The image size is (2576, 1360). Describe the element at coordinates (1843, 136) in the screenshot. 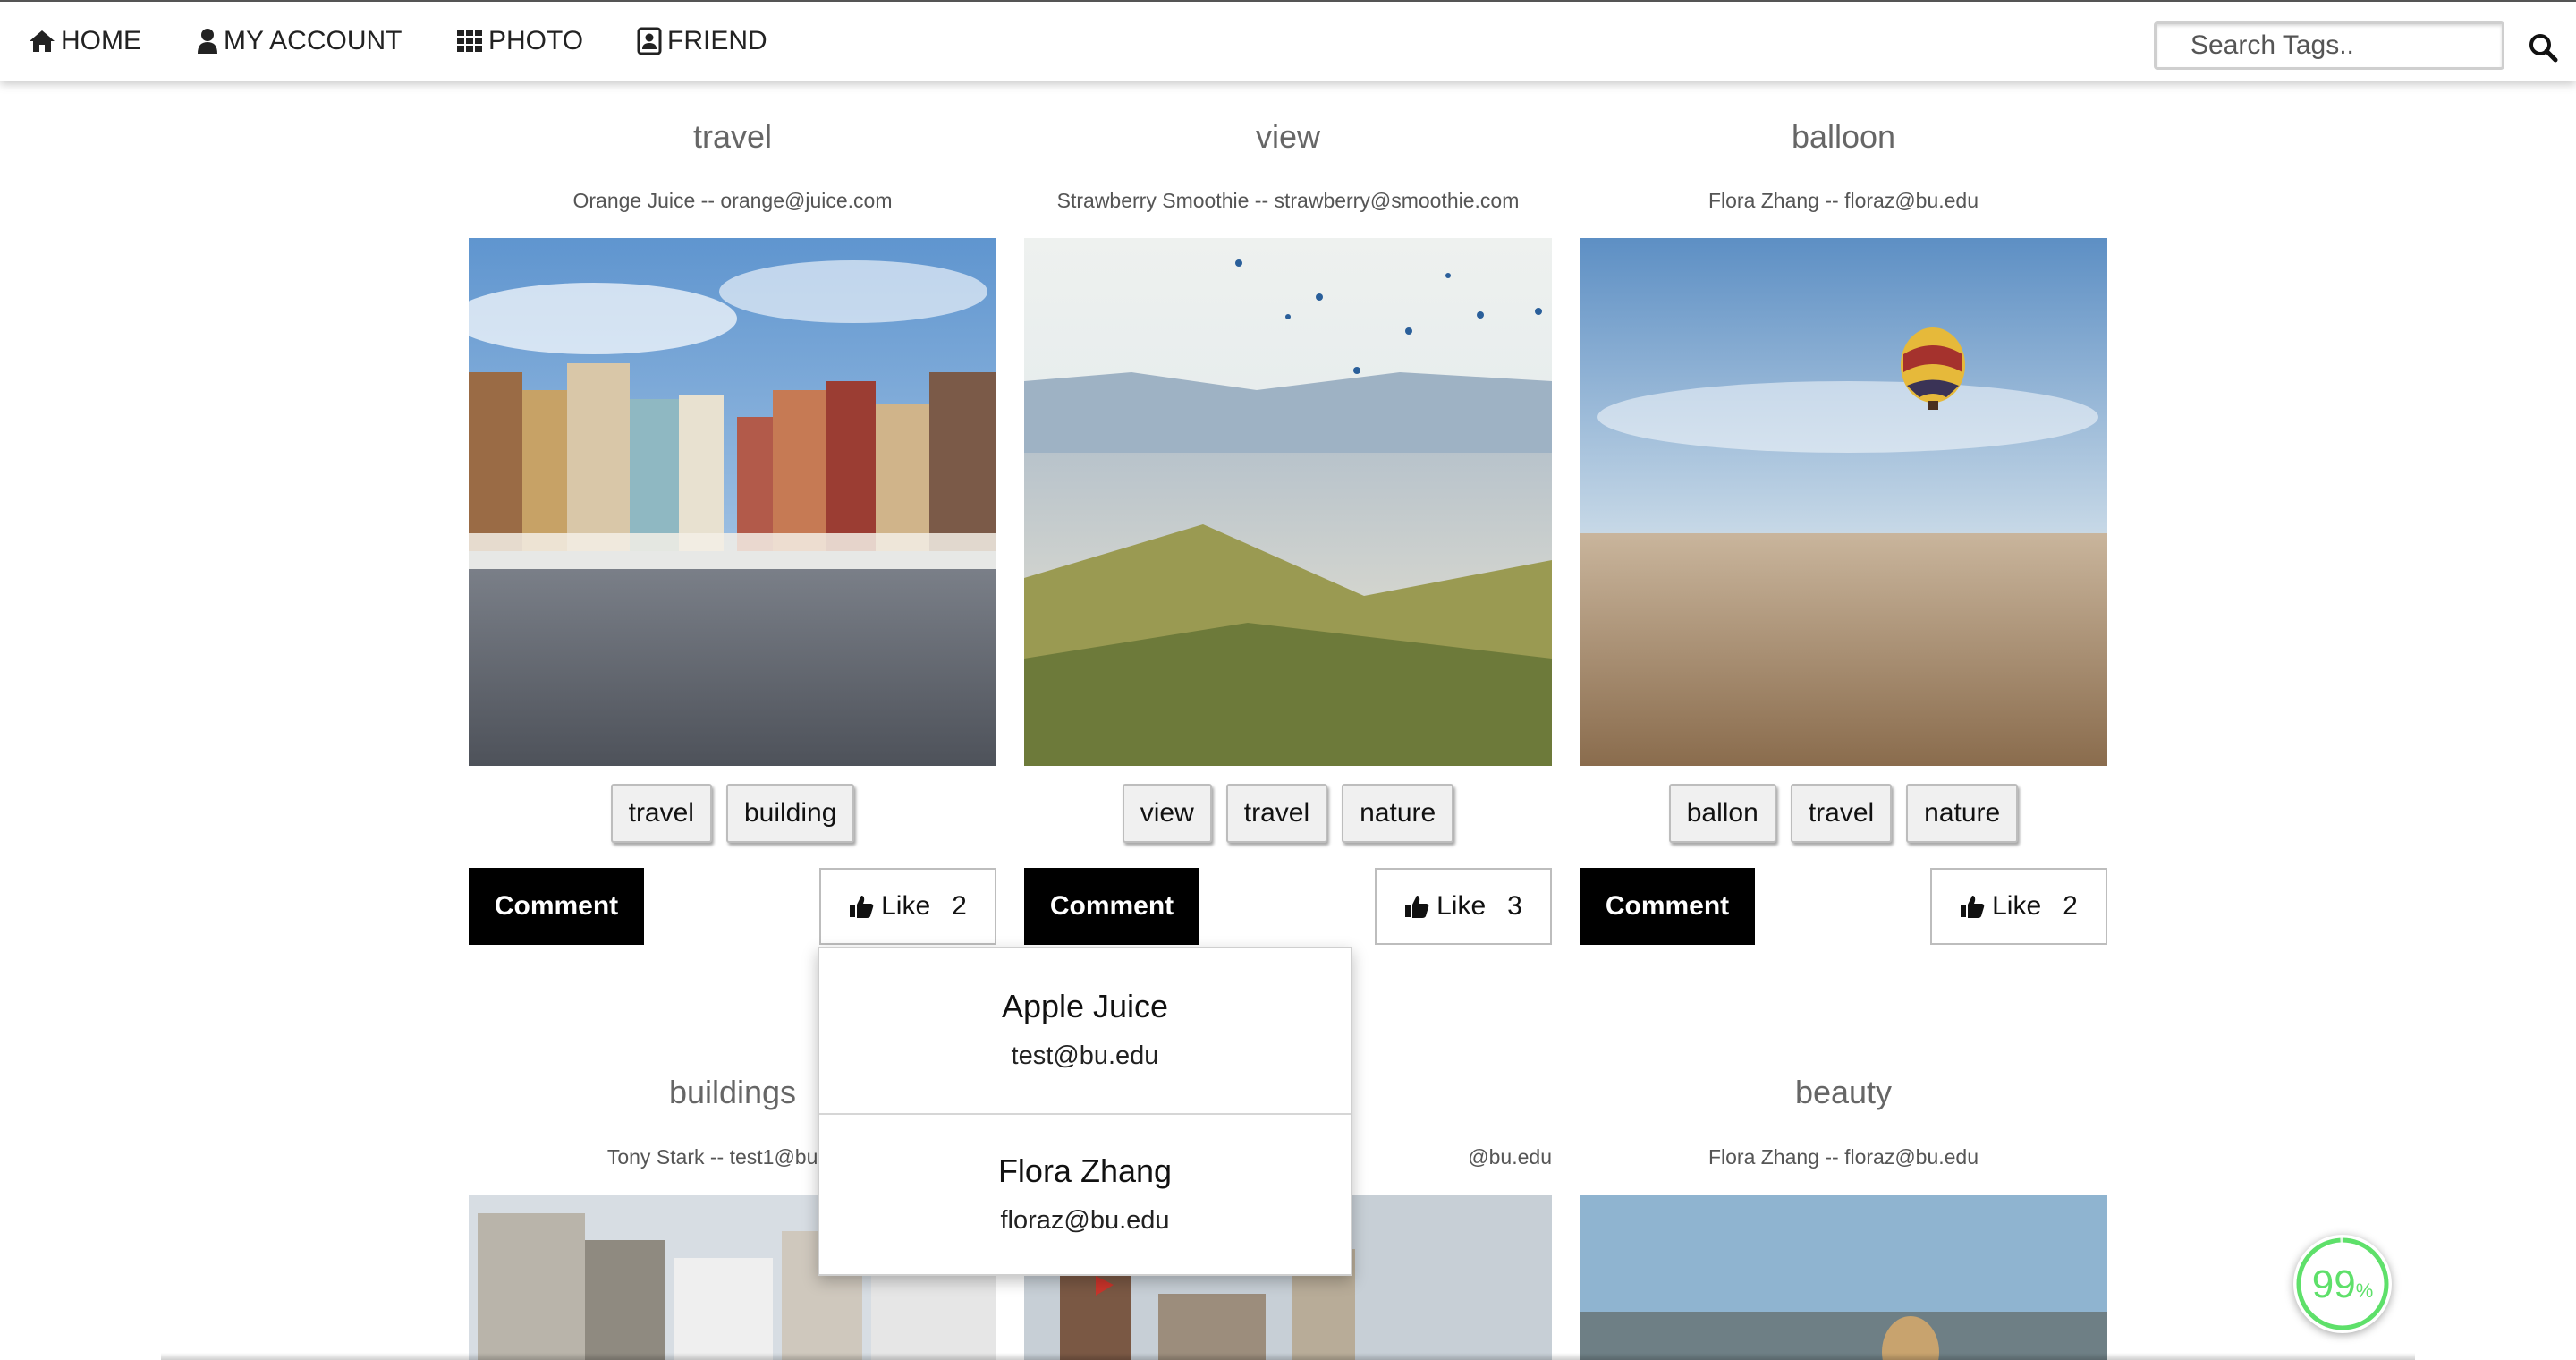

I see `photo-caption: balloon` at that location.